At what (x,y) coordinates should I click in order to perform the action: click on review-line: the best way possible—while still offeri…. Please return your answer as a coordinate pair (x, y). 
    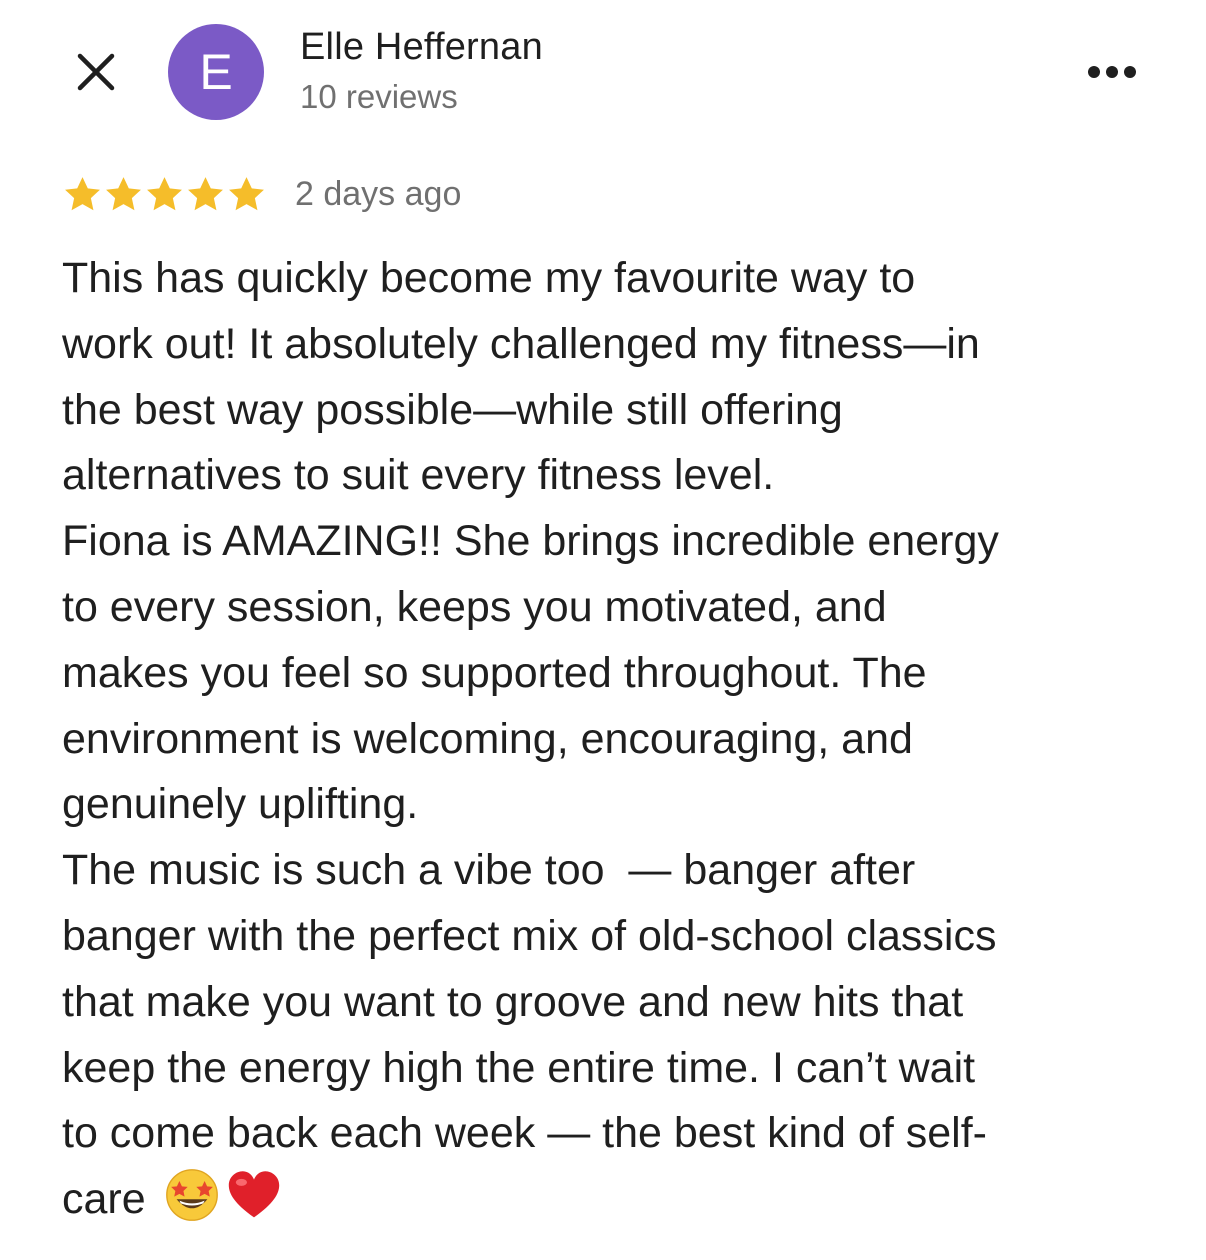
    Looking at the image, I should click on (452, 409).